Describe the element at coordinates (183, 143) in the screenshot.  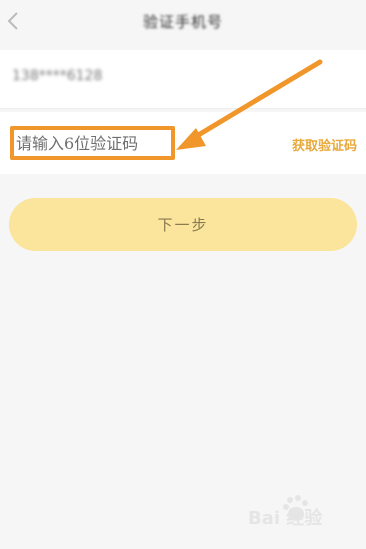
I see `verification-code-row: 获取验证码` at that location.